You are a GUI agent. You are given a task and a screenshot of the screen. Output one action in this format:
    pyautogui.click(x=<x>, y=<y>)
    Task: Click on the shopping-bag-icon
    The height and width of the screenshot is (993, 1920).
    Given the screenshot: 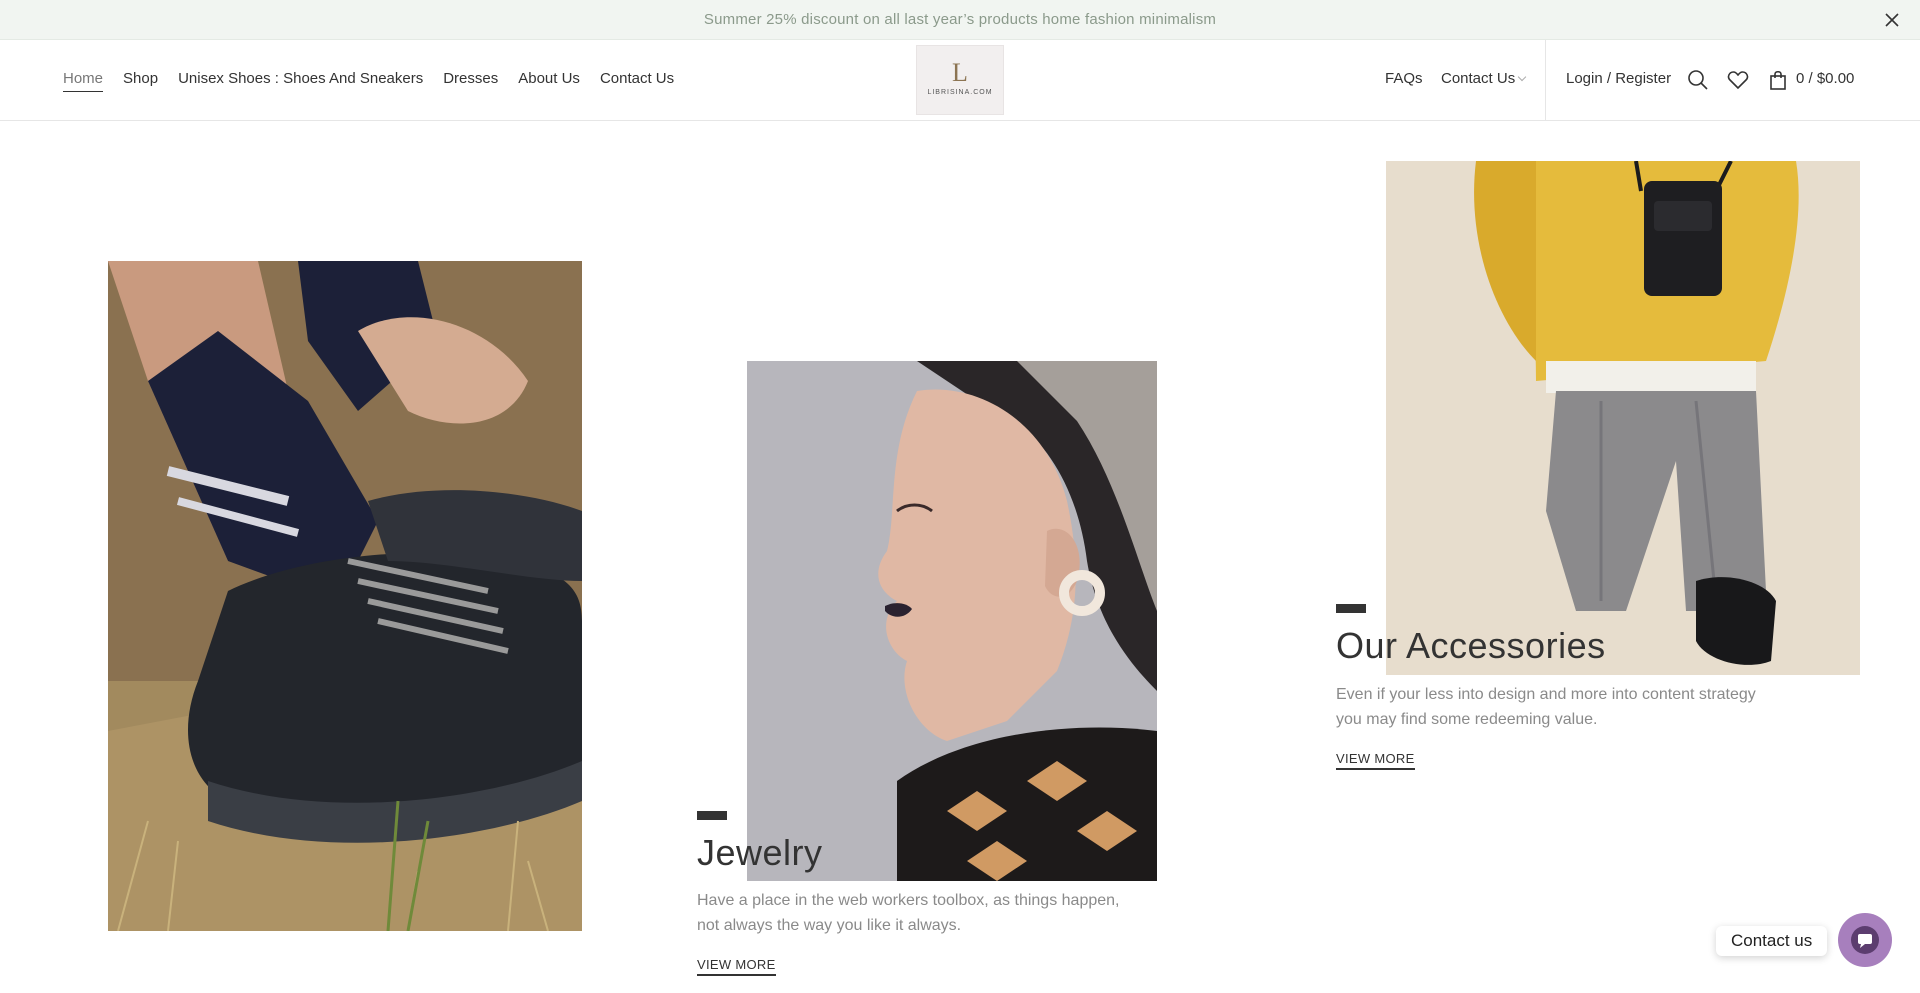 What is the action you would take?
    pyautogui.click(x=1778, y=80)
    